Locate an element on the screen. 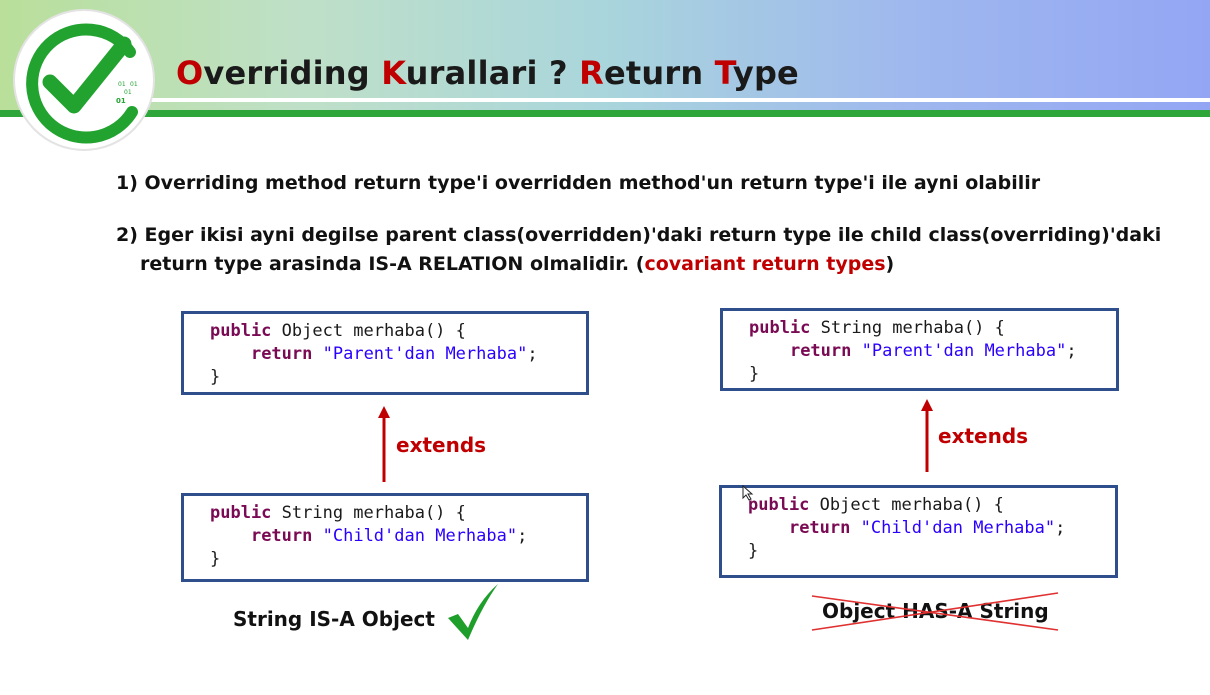 Image resolution: width=1210 pixels, height=695 pixels. header-green-bar is located at coordinates (605, 113).